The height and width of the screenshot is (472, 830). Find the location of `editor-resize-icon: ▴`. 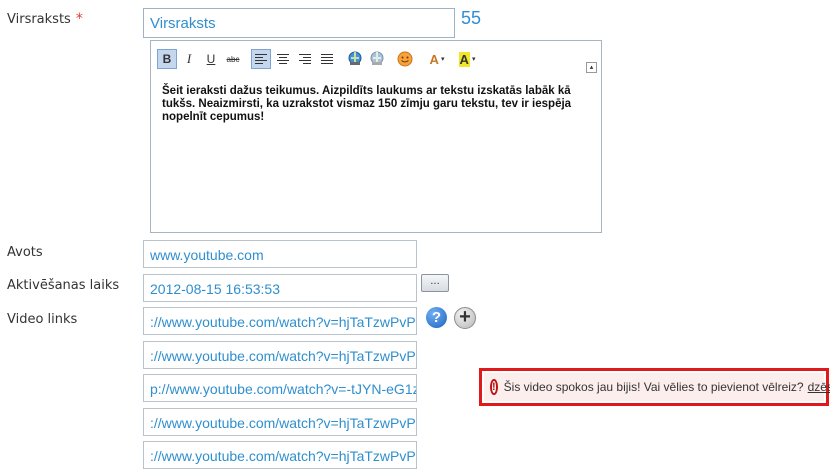

editor-resize-icon: ▴ is located at coordinates (591, 67).